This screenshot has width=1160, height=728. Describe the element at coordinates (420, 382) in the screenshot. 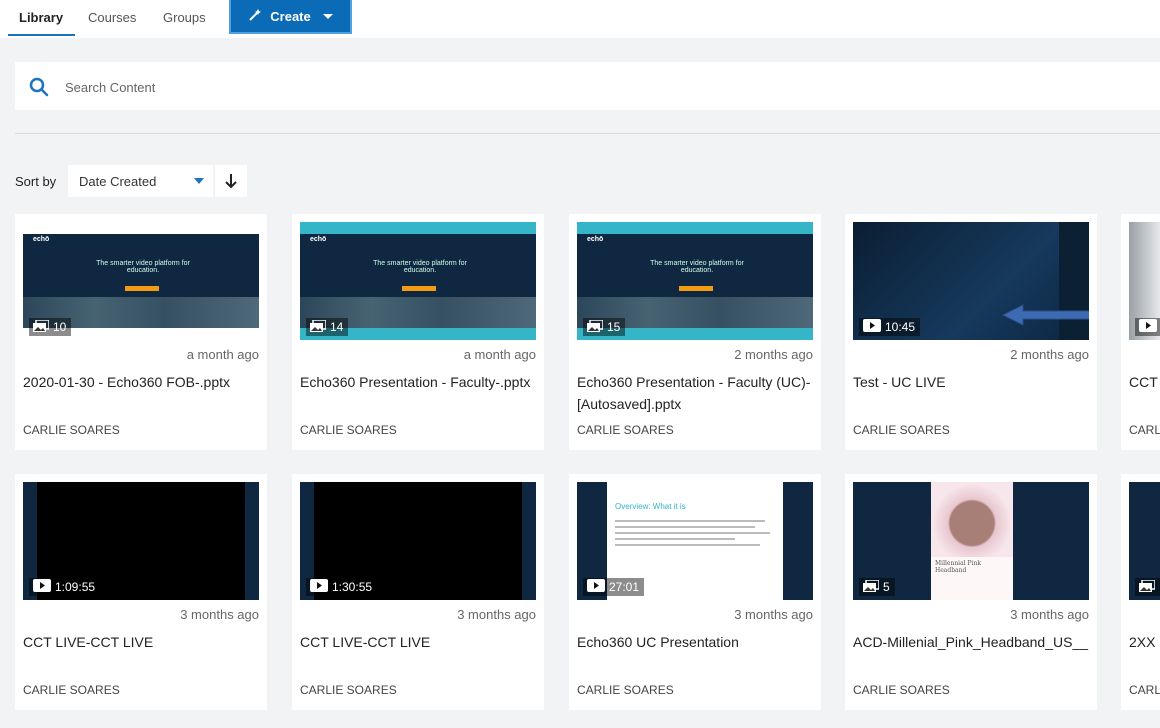

I see `media-title: Echo360 Presentation - Faculty-.pptx` at that location.